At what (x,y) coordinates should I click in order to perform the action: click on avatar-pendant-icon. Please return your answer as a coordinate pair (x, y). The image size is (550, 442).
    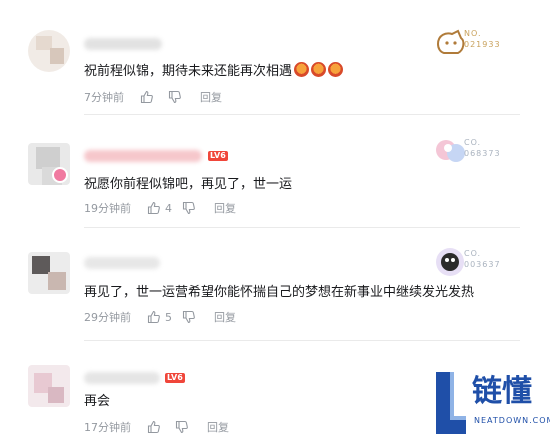
    Looking at the image, I should click on (60, 175).